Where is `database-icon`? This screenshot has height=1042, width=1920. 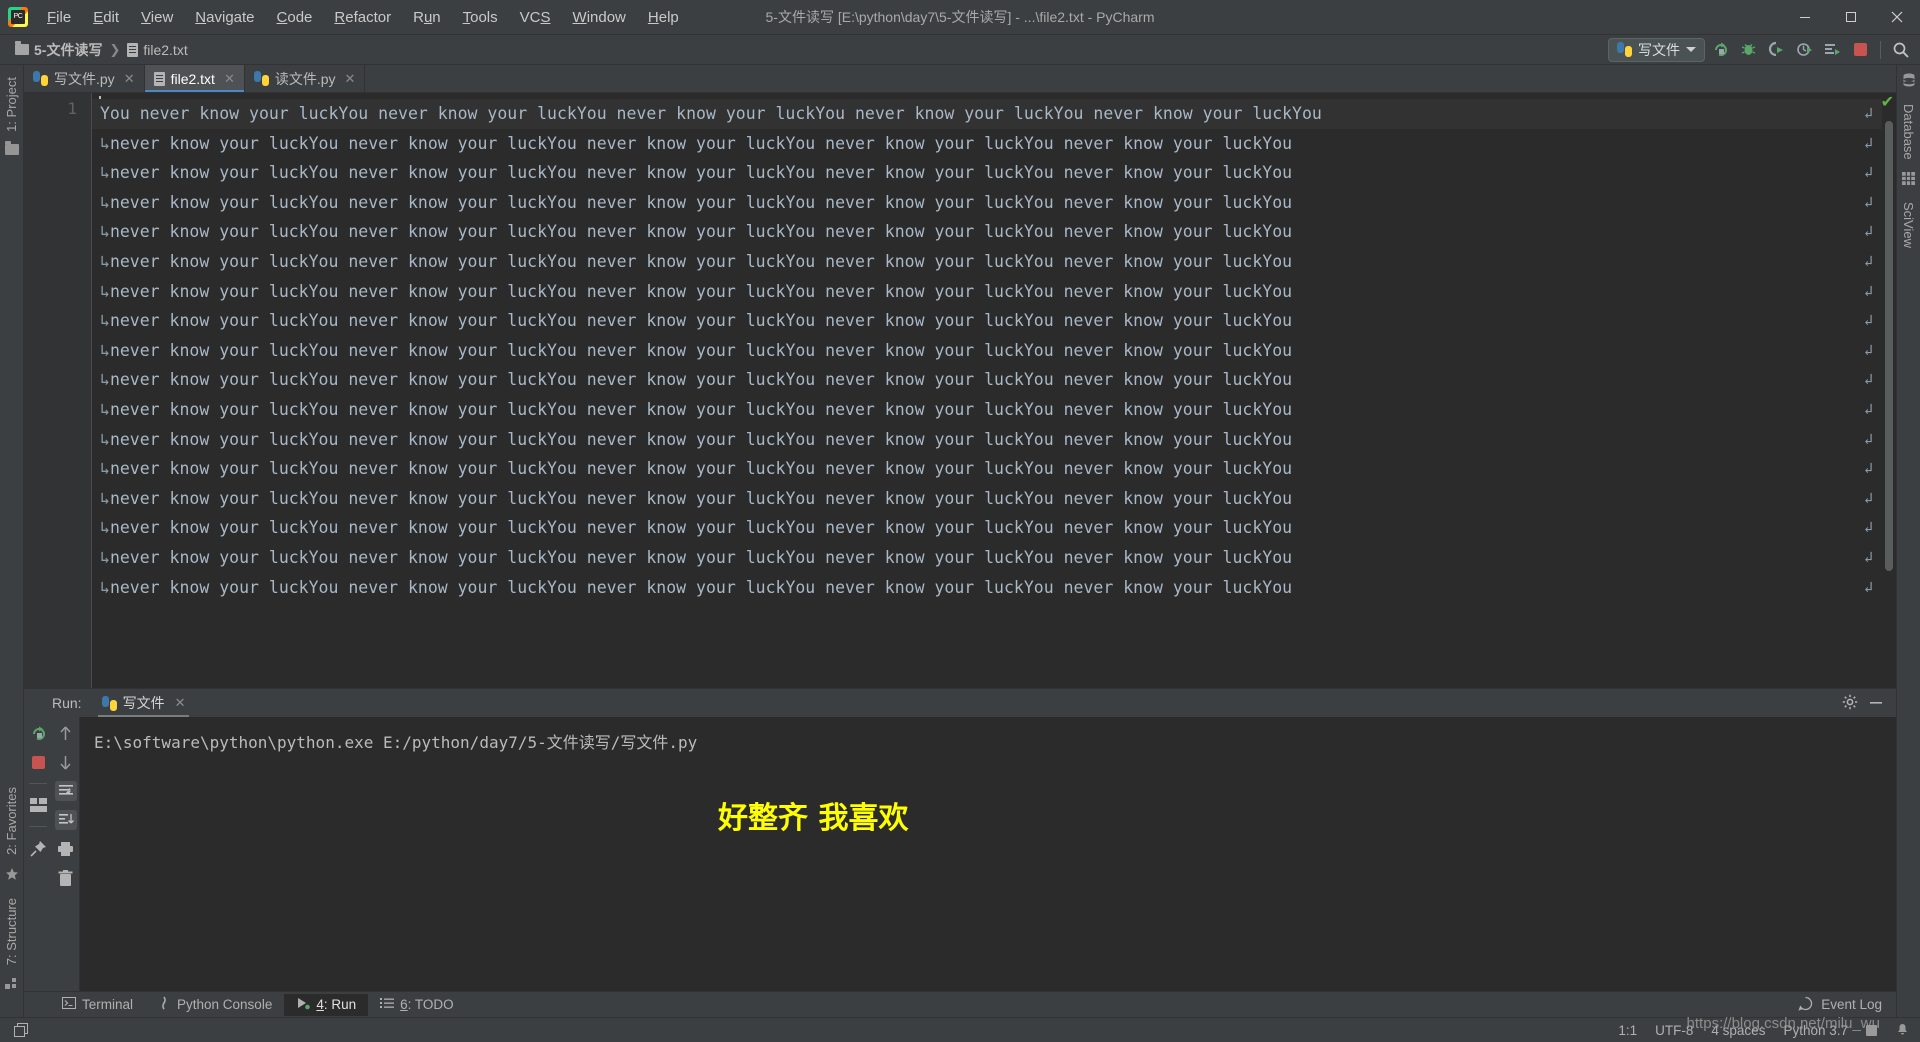 database-icon is located at coordinates (1909, 82).